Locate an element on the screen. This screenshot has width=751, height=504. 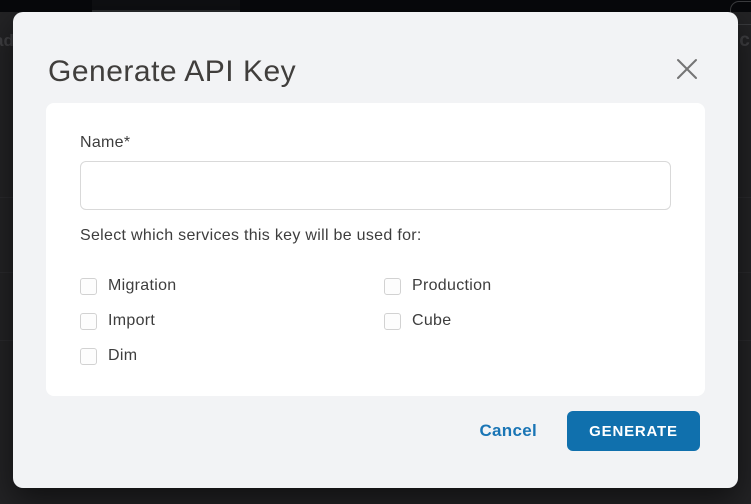
close-icon is located at coordinates (687, 69).